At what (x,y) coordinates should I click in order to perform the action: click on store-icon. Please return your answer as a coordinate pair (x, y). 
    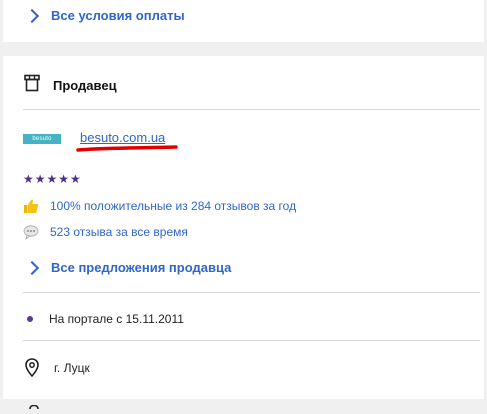
    Looking at the image, I should click on (32, 85).